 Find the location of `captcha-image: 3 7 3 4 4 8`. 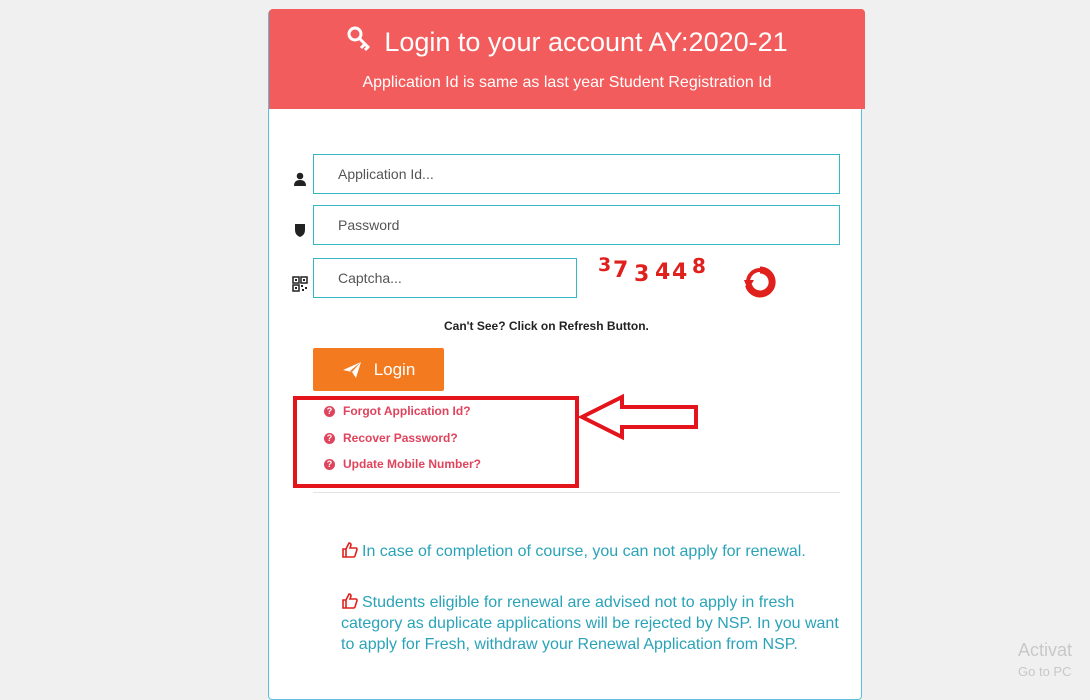

captcha-image: 3 7 3 4 4 8 is located at coordinates (663, 274).